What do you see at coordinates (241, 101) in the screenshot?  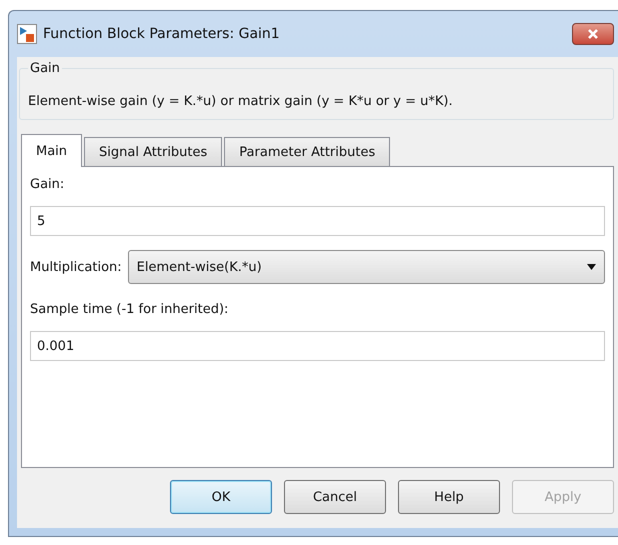 I see `description: Element-wise gain (y = K.*u) or matrix gain (y = K*u or y = u*K).` at bounding box center [241, 101].